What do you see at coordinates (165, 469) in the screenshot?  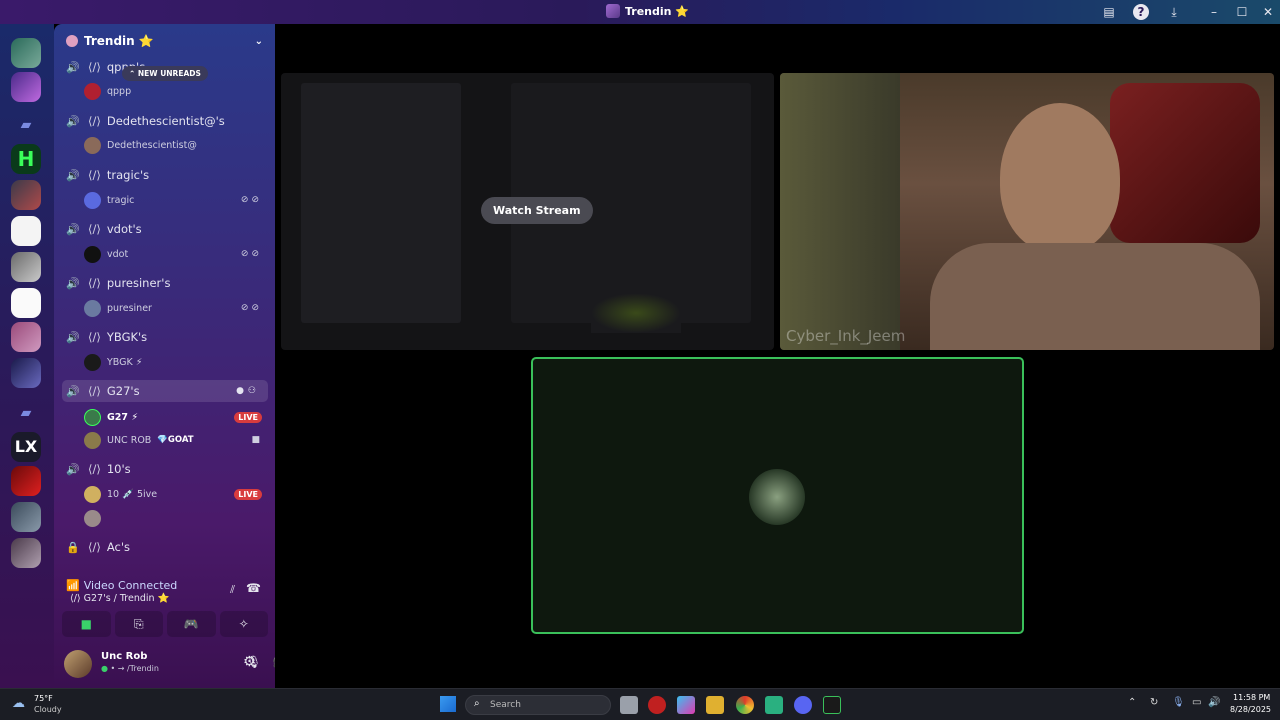 I see `voice-channel: 🔊 ⟨/⟩ 10's` at bounding box center [165, 469].